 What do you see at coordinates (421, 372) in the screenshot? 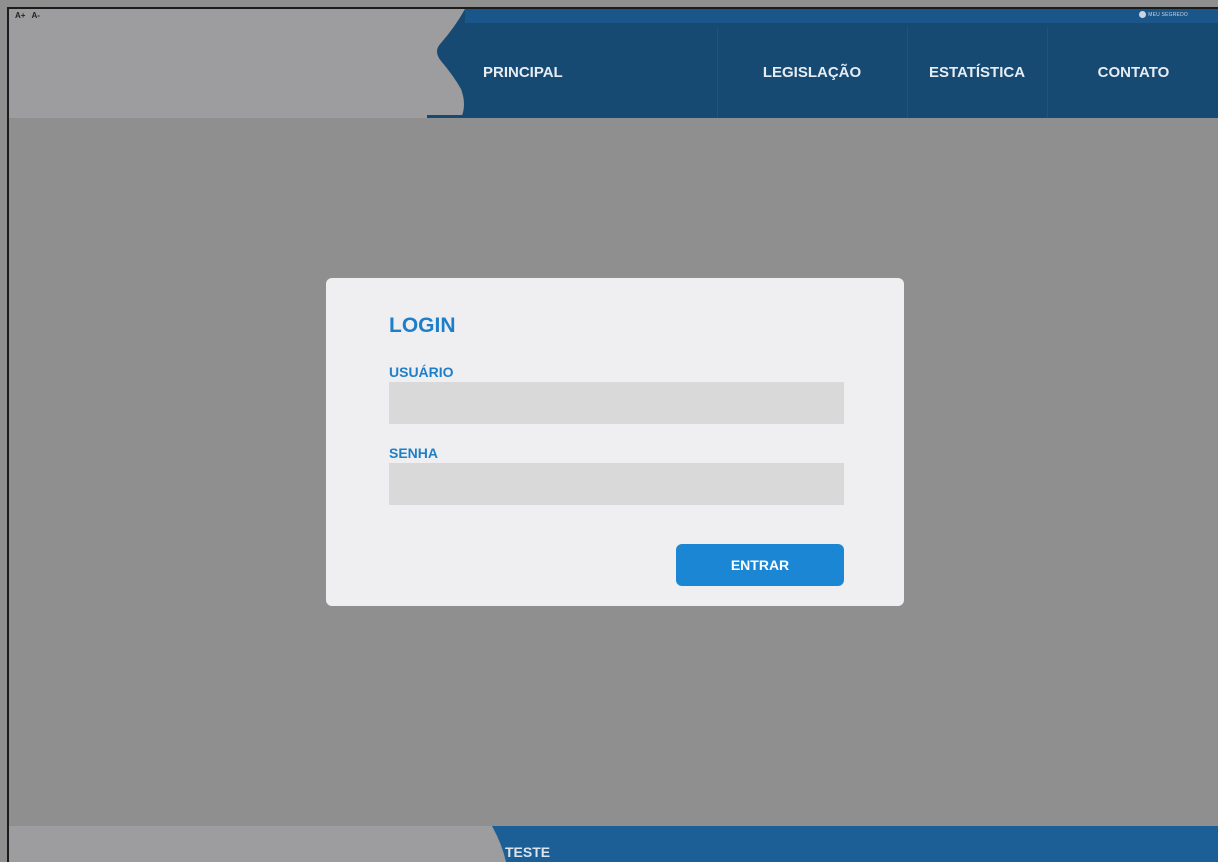
I see `username-label: USUÁRIO` at bounding box center [421, 372].